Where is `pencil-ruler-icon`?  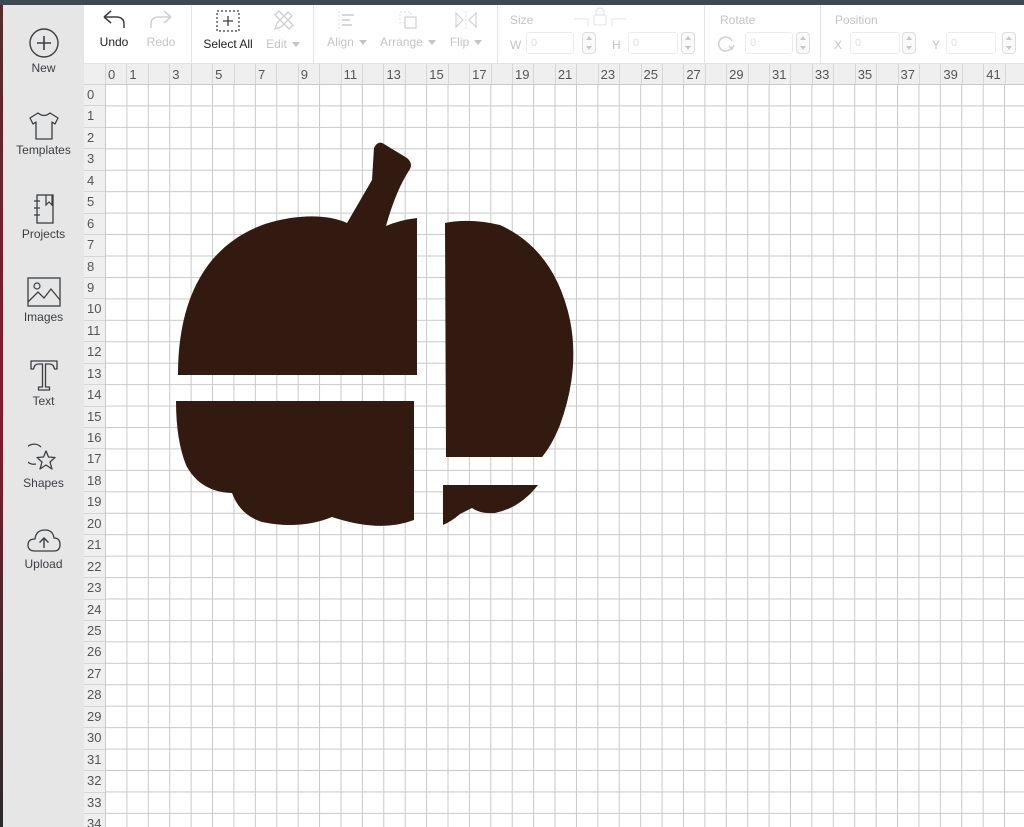
pencil-ruler-icon is located at coordinates (283, 20).